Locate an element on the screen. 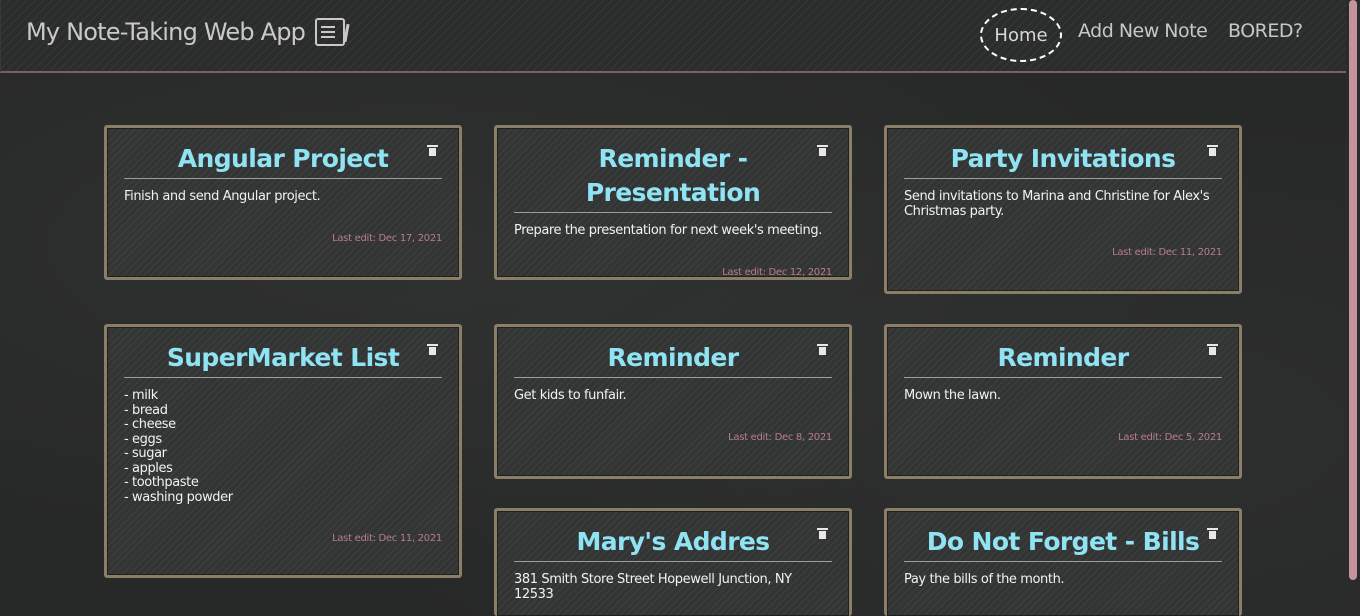 The width and height of the screenshot is (1360, 616). note-last-edit: Last edit: Dec 5, 2021 is located at coordinates (1170, 437).